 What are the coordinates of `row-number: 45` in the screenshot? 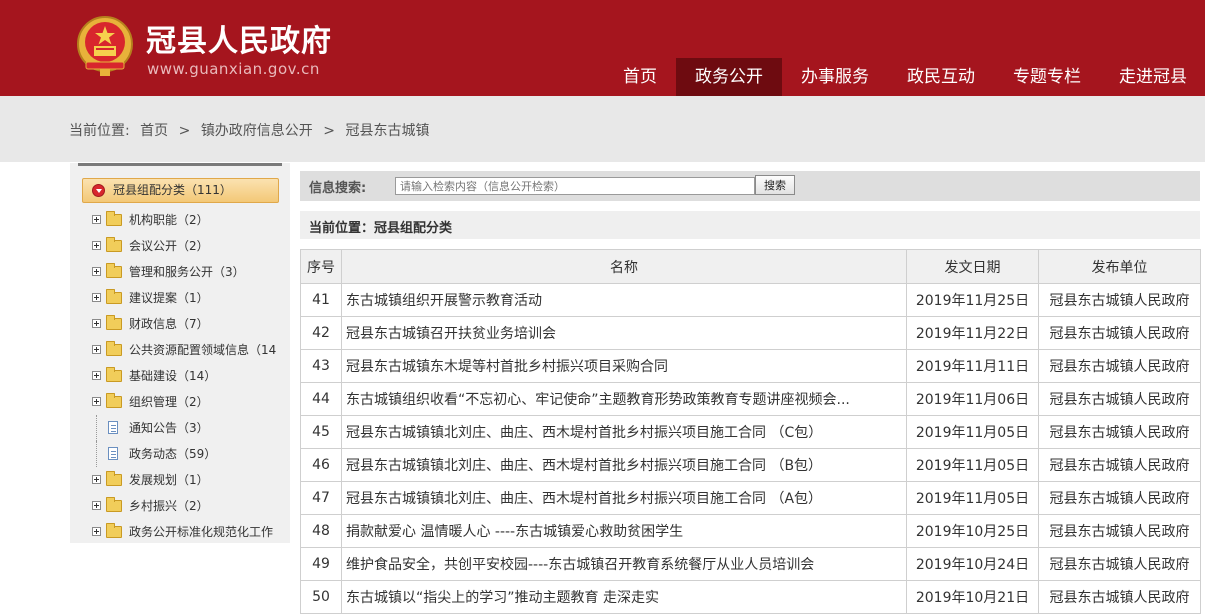 It's located at (321, 432).